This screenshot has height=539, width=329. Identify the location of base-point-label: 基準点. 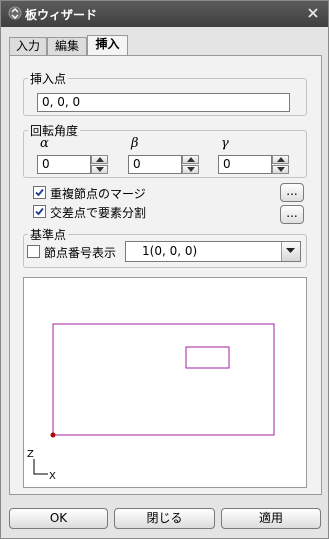
(48, 234).